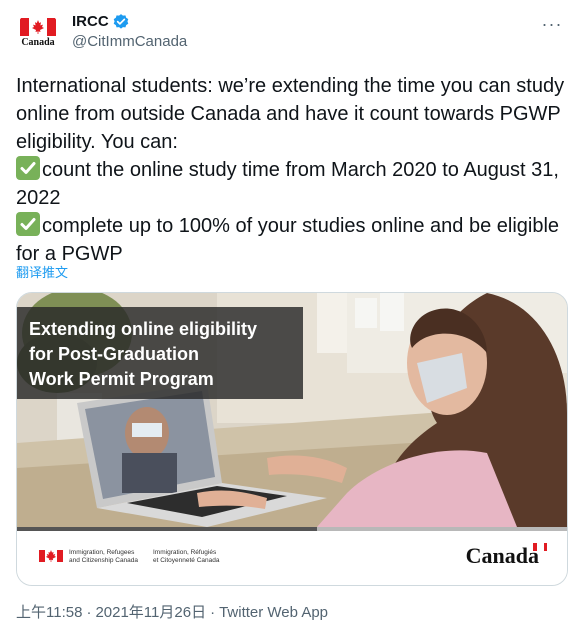  I want to click on gov-fr-line-2: et Citoyenneté Canada, so click(186, 560).